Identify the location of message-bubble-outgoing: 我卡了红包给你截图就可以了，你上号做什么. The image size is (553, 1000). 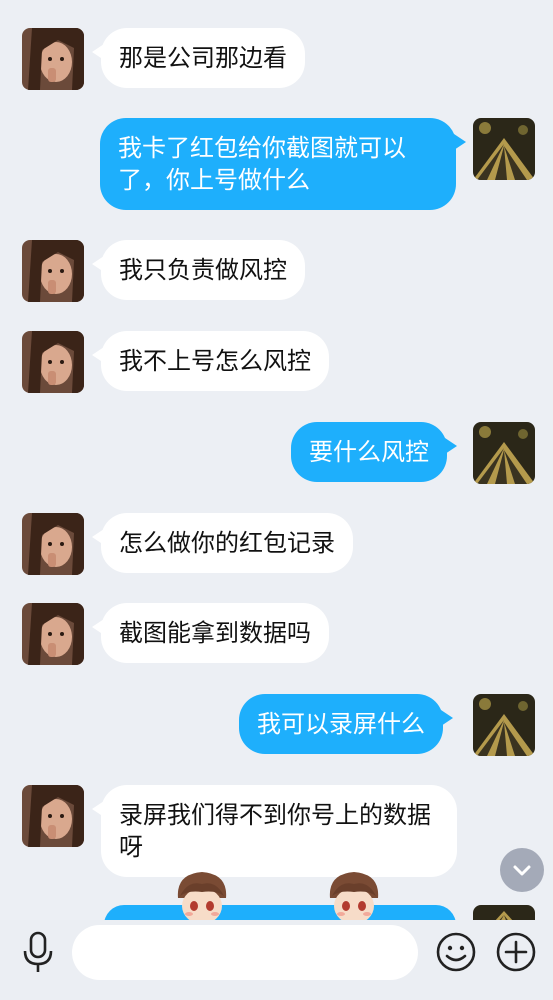
(283, 164).